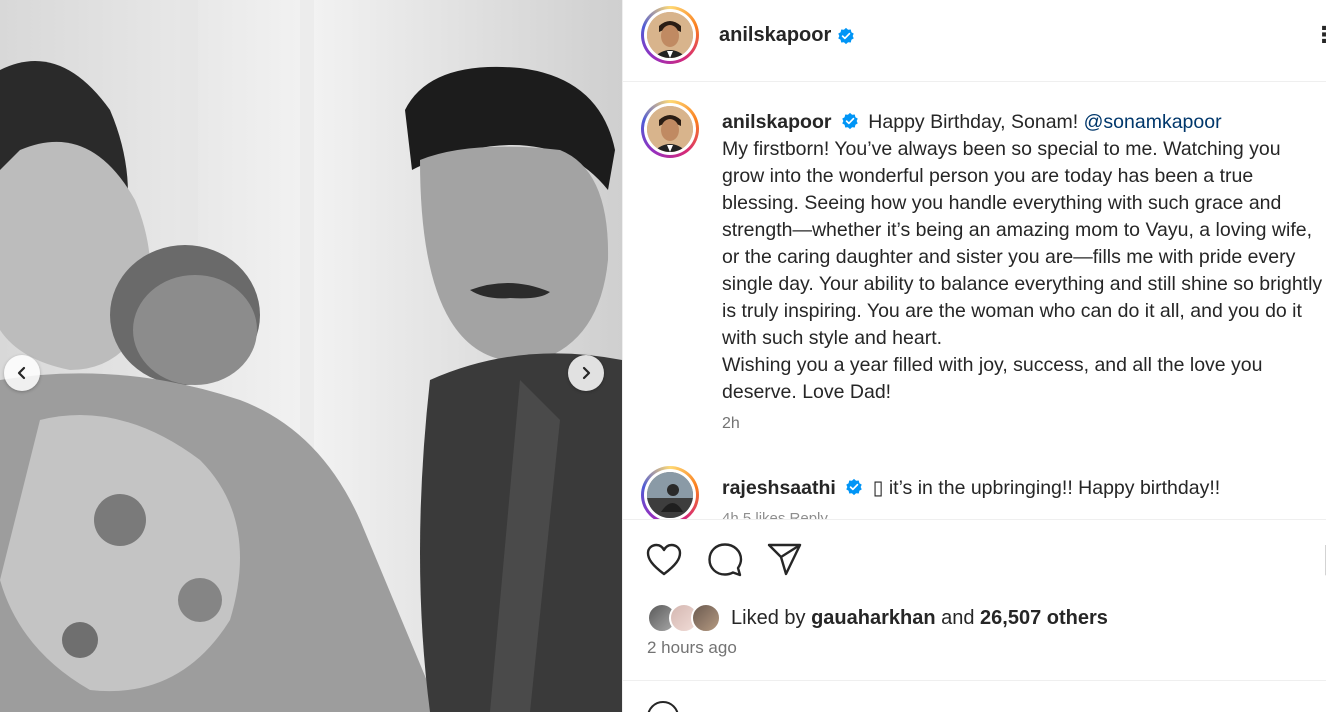 The image size is (1326, 712). What do you see at coordinates (775, 35) in the screenshot?
I see `author-username: anilskapoor` at bounding box center [775, 35].